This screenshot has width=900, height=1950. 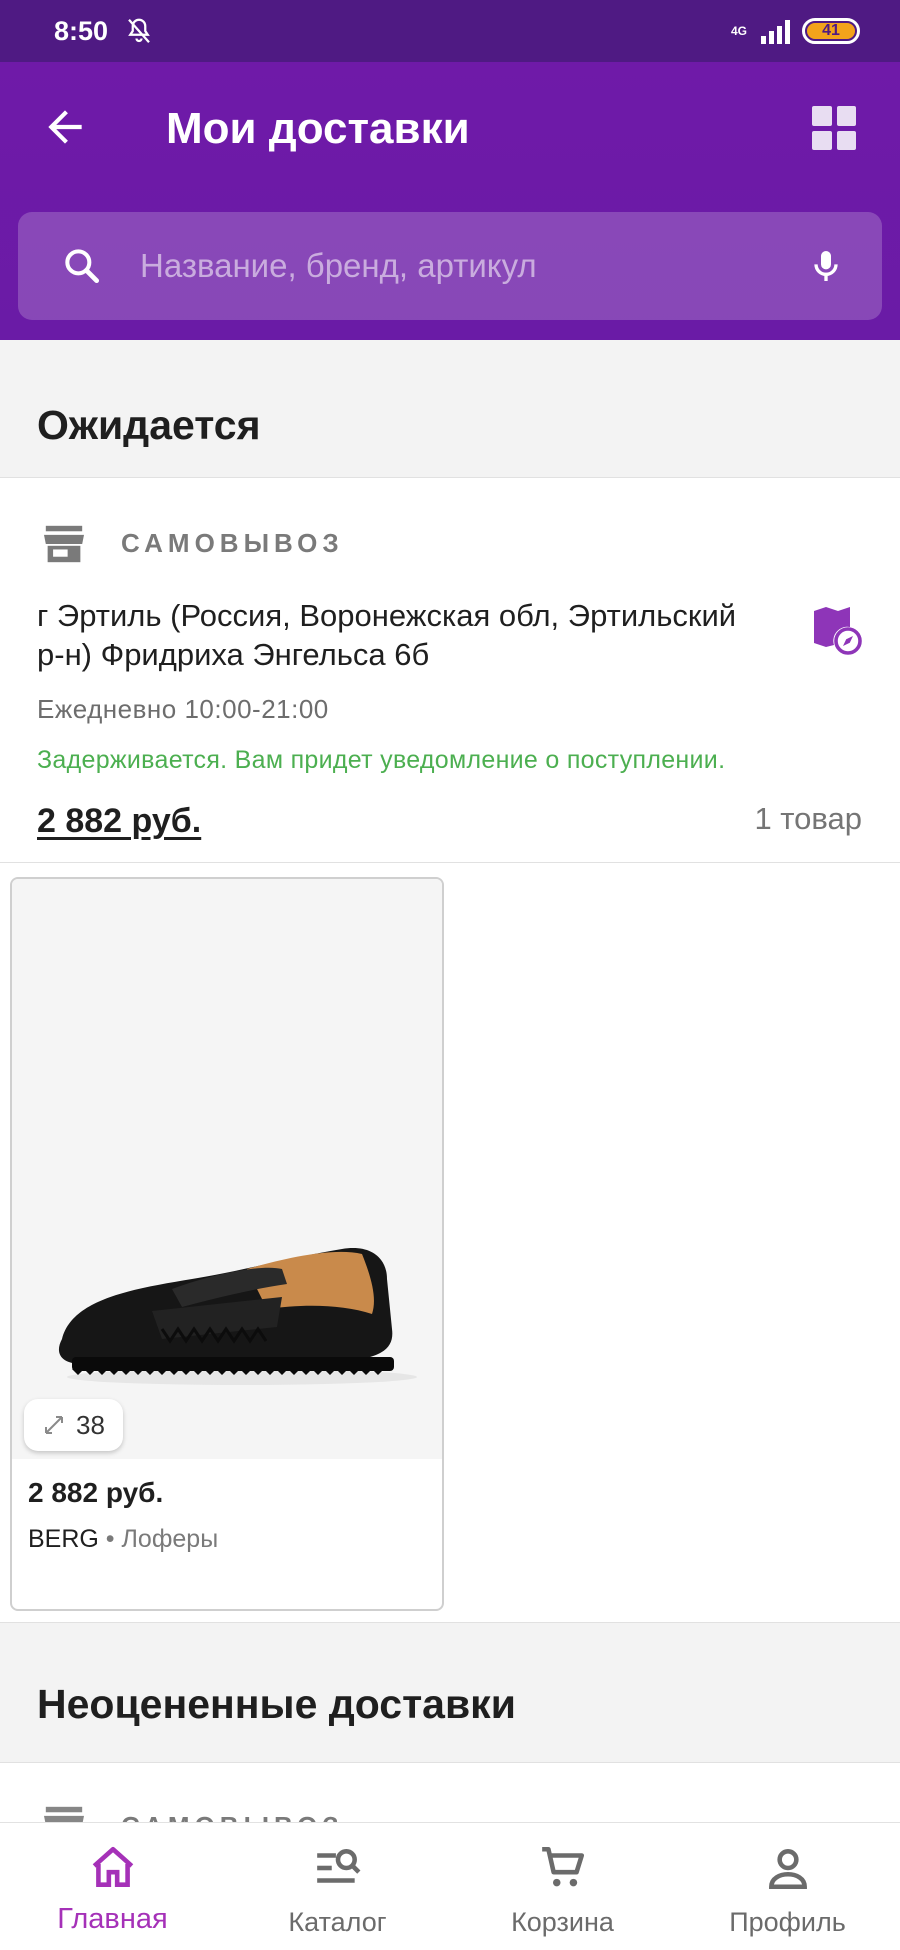 What do you see at coordinates (90, 1424) in the screenshot?
I see `size-value: 38` at bounding box center [90, 1424].